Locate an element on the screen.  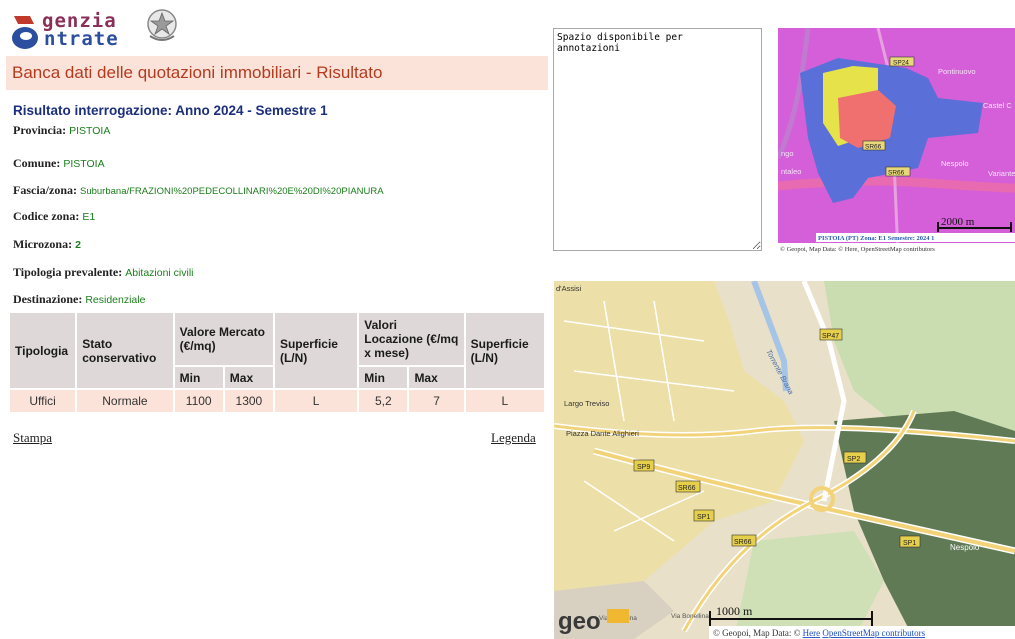
republic-emblem-icon is located at coordinates (162, 25).